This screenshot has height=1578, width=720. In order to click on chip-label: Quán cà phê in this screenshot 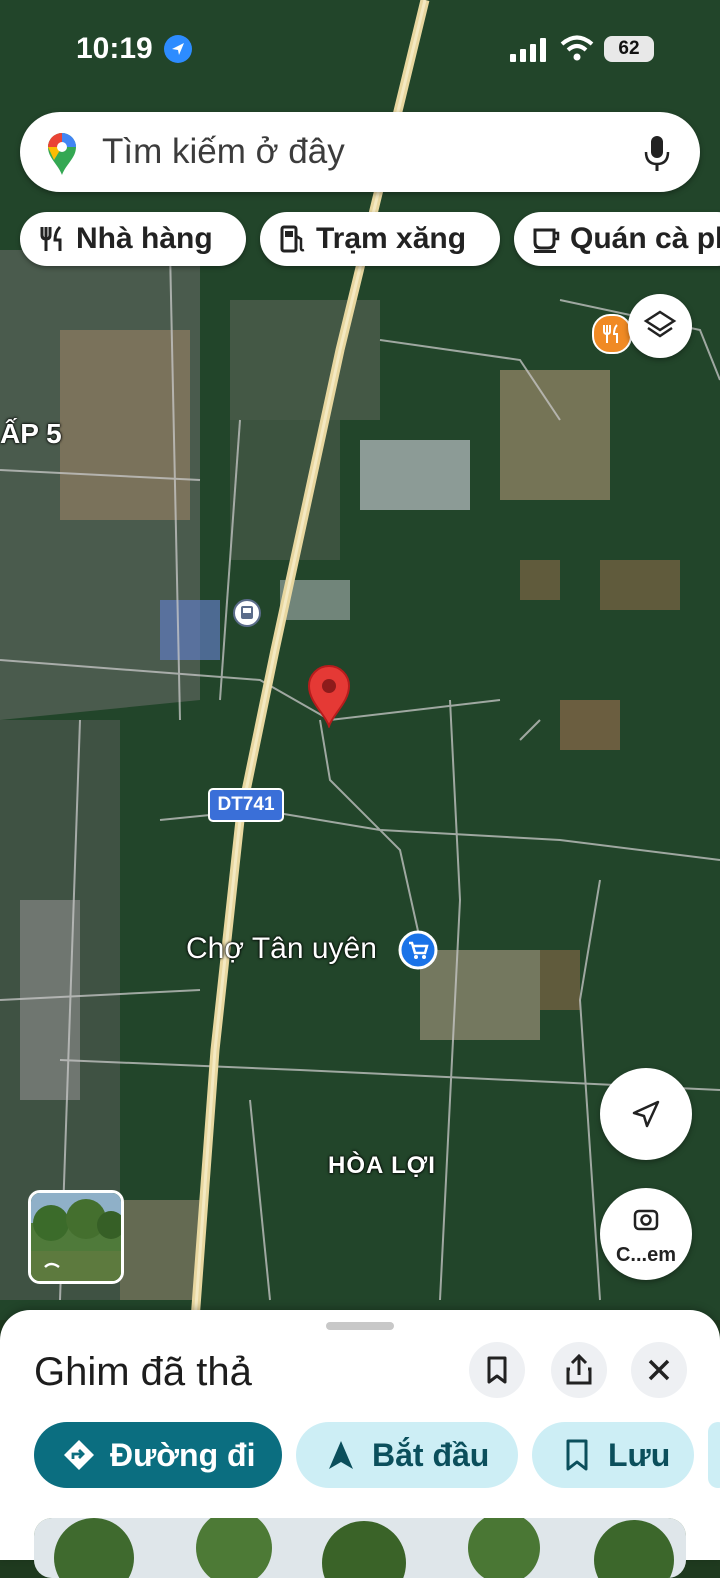, I will do `click(645, 238)`.